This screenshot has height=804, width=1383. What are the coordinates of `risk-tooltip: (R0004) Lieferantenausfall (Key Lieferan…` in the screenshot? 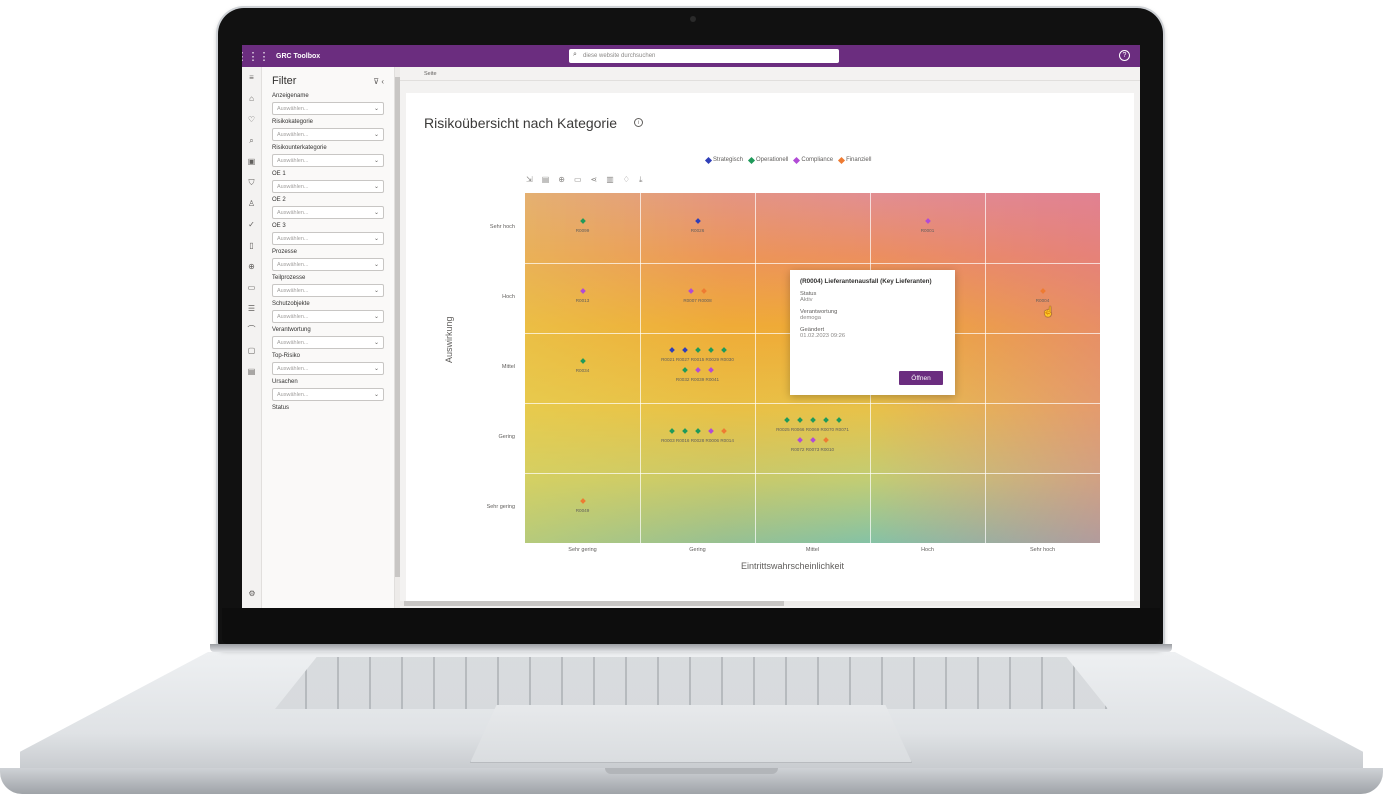 It's located at (872, 332).